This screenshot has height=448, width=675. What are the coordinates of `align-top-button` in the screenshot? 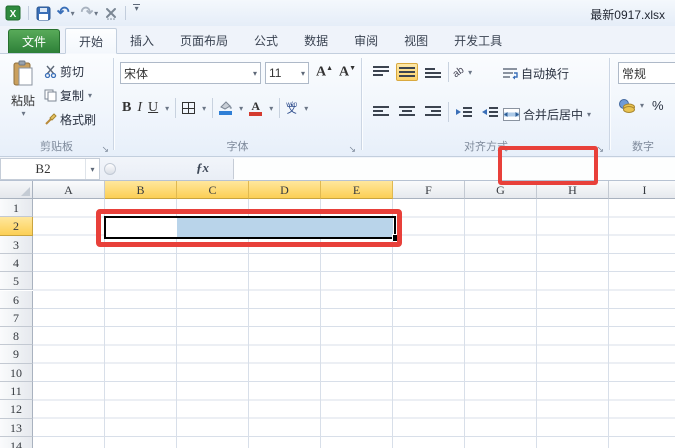 It's located at (381, 72).